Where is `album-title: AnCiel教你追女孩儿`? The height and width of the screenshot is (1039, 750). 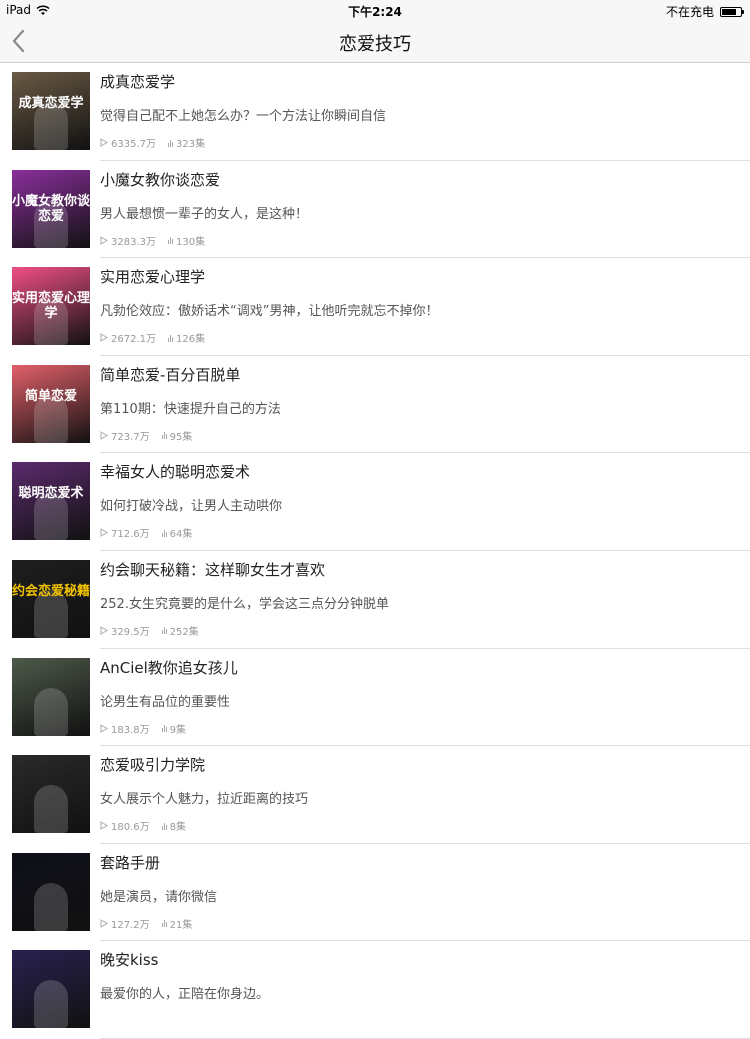 album-title: AnCiel教你追女孩儿 is located at coordinates (169, 667).